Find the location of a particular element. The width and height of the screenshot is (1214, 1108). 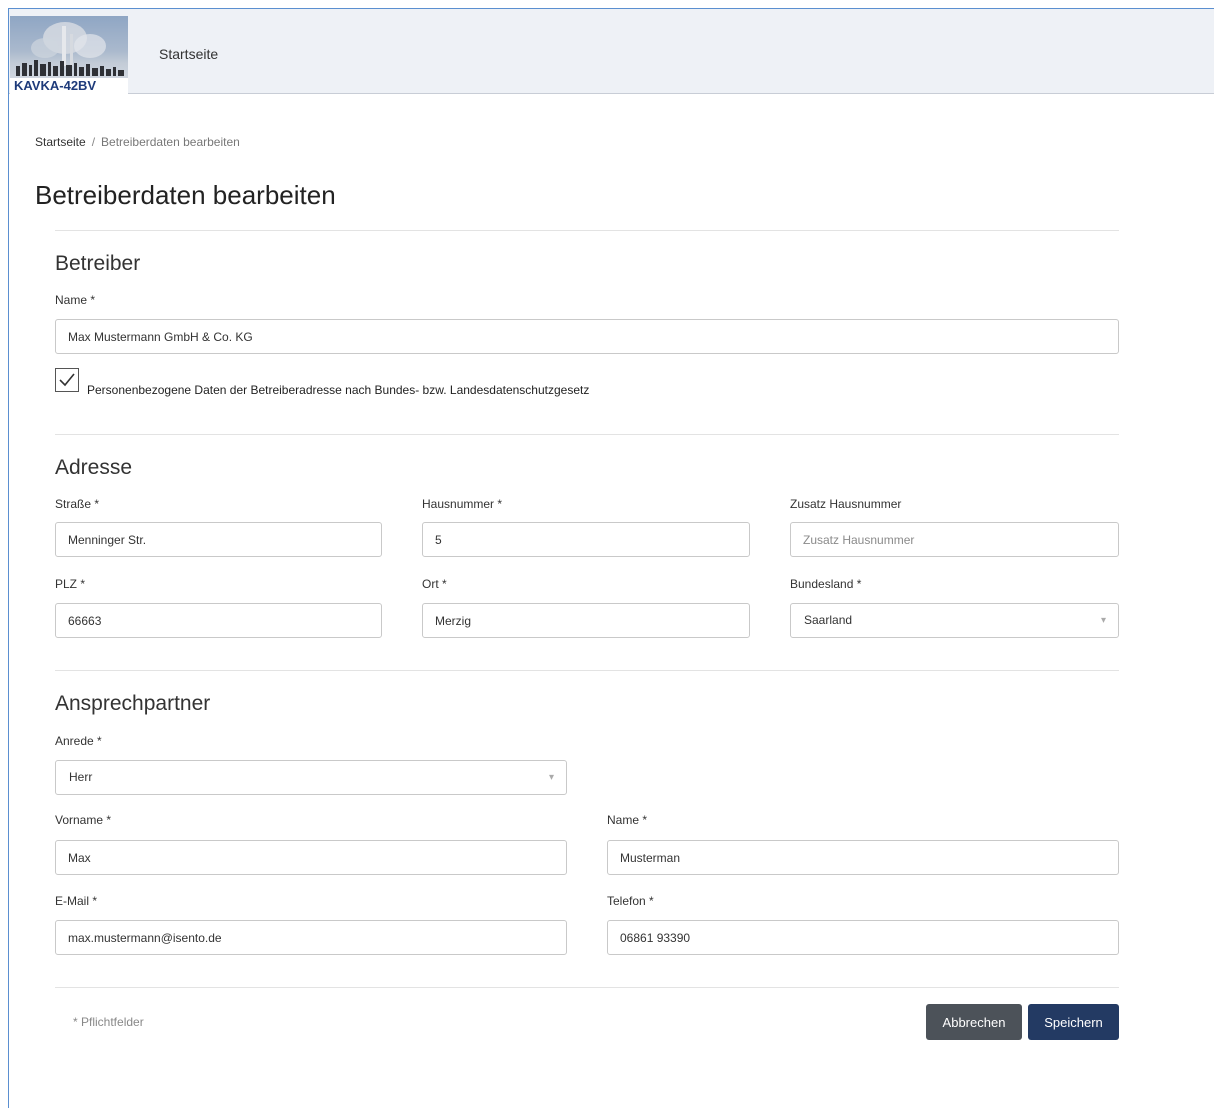

plz-input is located at coordinates (218, 620).